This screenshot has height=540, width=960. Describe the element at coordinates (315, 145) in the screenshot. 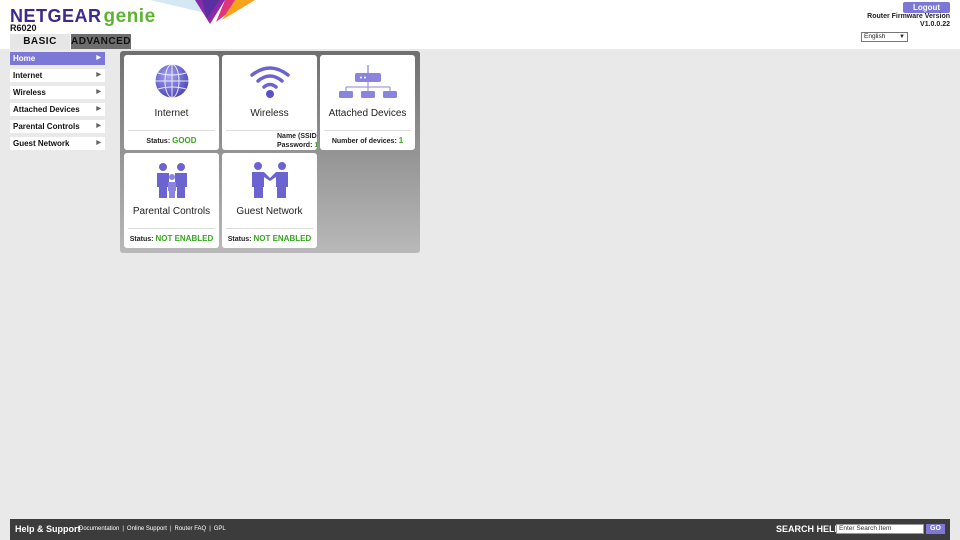

I see `password-value: 1` at that location.